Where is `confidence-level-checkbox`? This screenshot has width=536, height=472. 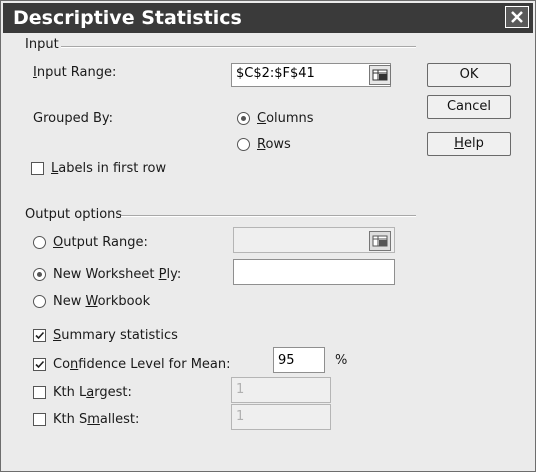
confidence-level-checkbox is located at coordinates (39, 364).